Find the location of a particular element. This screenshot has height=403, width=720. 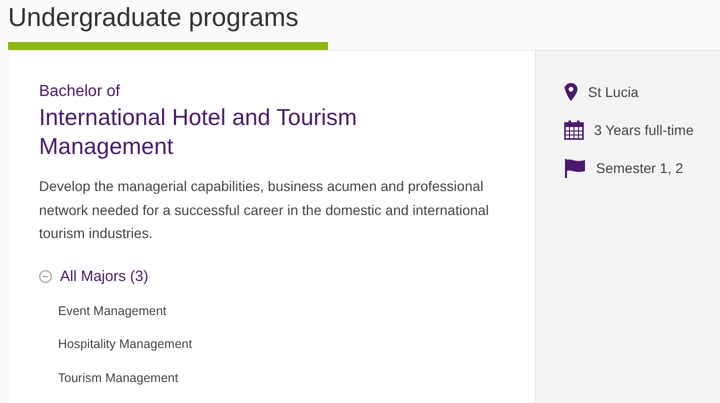

fact-text: St Lucia is located at coordinates (613, 92).